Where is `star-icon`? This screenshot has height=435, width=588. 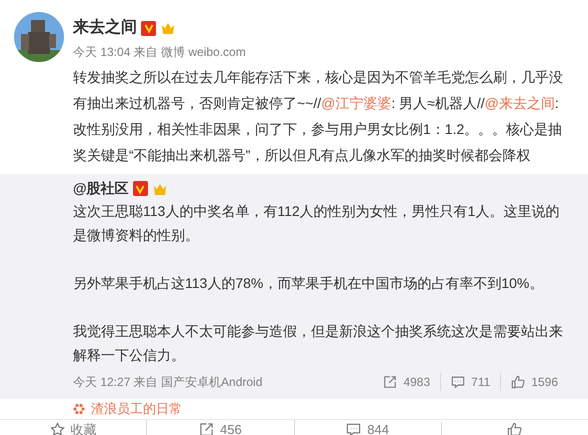 star-icon is located at coordinates (57, 428).